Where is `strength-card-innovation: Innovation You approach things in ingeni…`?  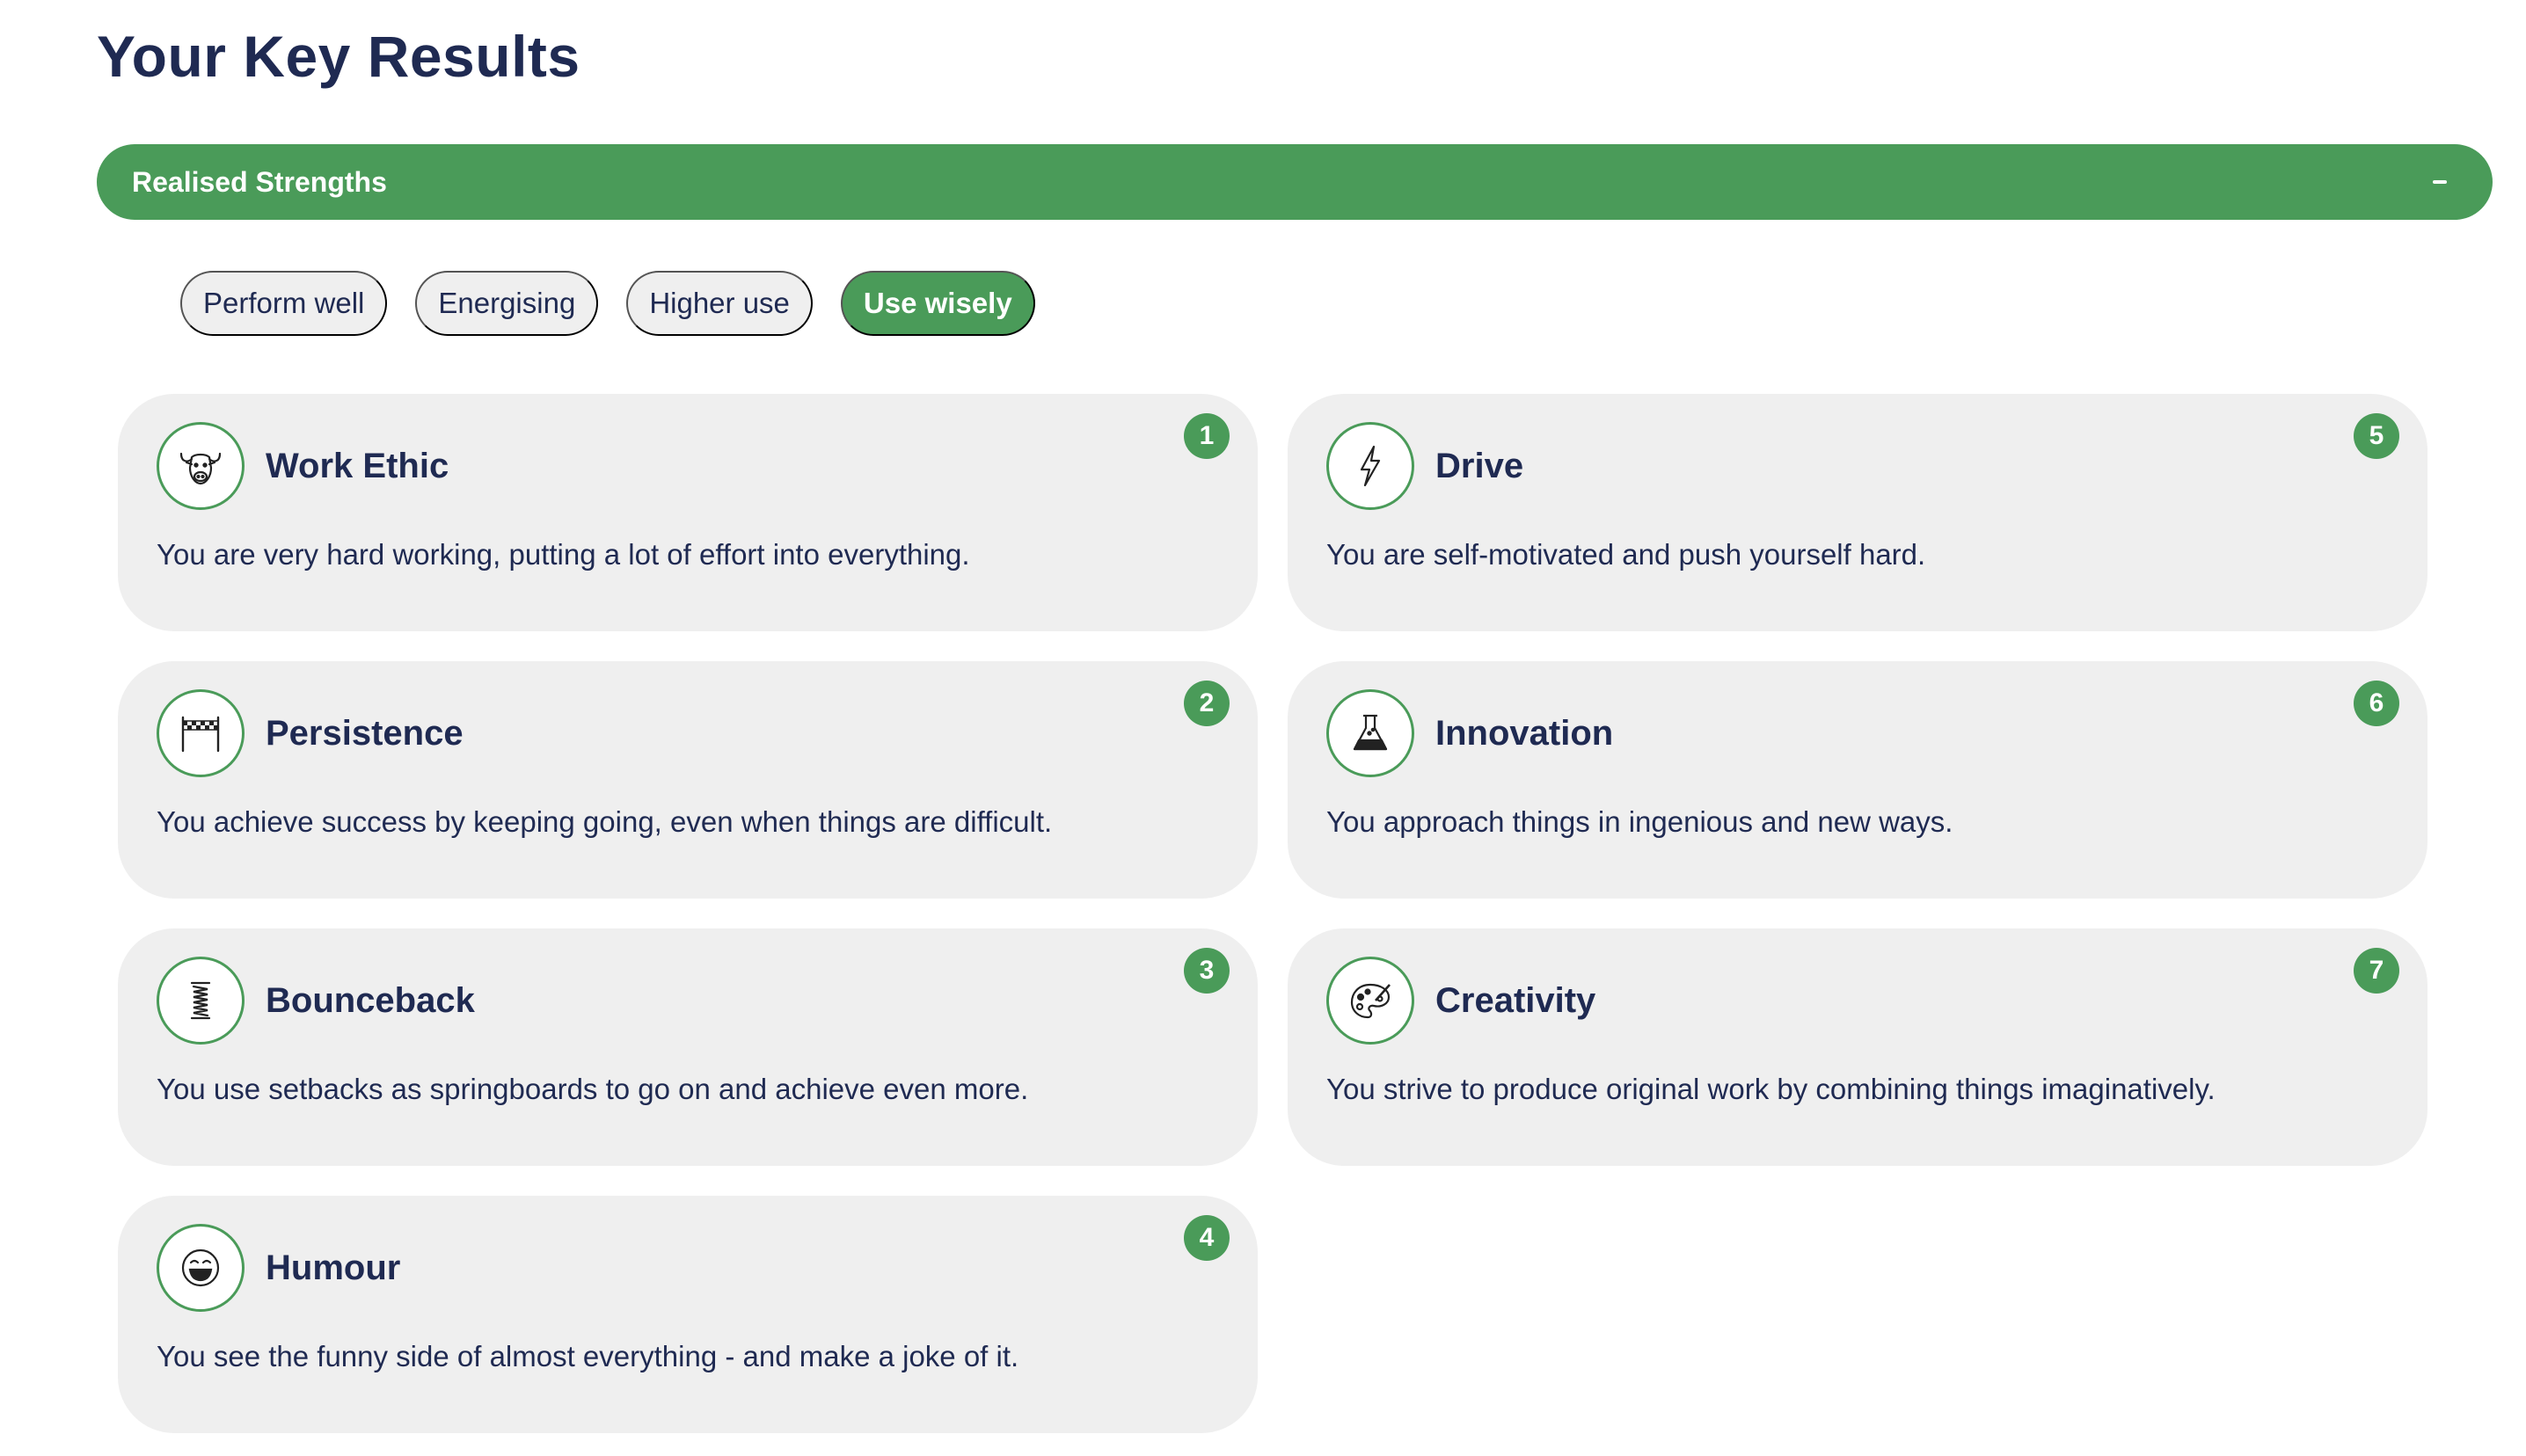
strength-card-innovation: Innovation You approach things in ingeni… is located at coordinates (1858, 780).